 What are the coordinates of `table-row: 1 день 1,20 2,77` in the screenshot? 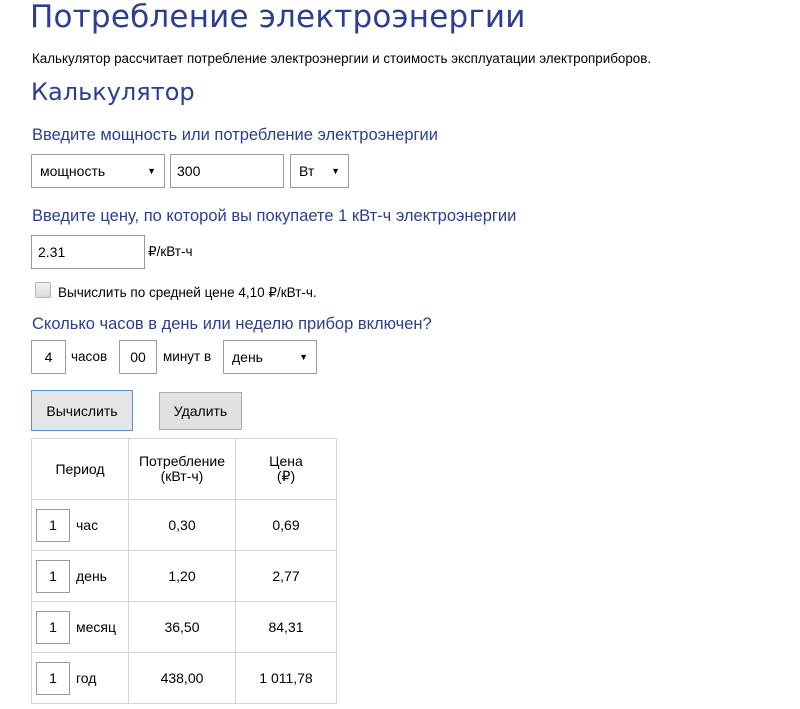 It's located at (184, 576).